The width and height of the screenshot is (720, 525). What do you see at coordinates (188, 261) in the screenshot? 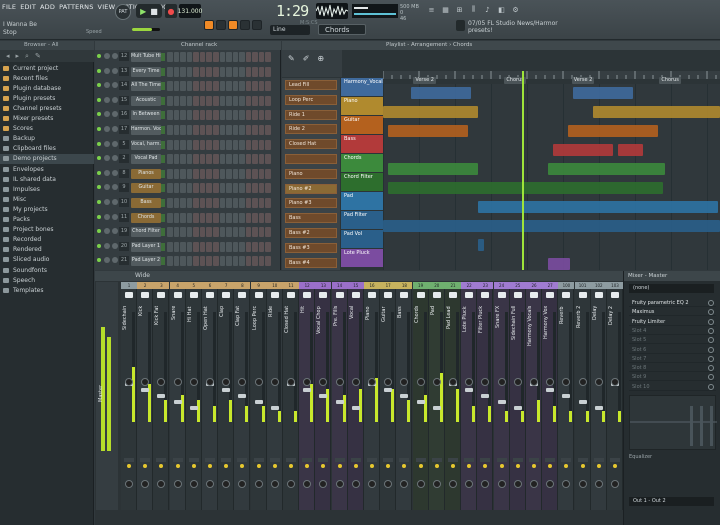
I see `channel-row: 21 Pad Layer 2` at bounding box center [188, 261].